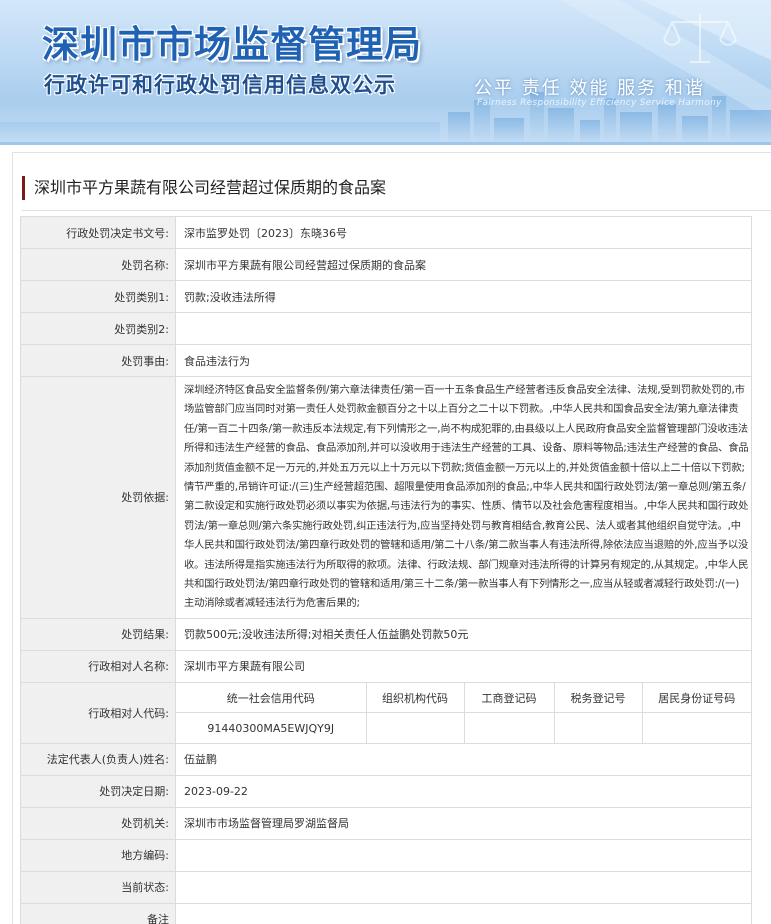 The width and height of the screenshot is (771, 924). Describe the element at coordinates (98, 360) in the screenshot. I see `label-penalty-reason: 处罚事由:` at that location.